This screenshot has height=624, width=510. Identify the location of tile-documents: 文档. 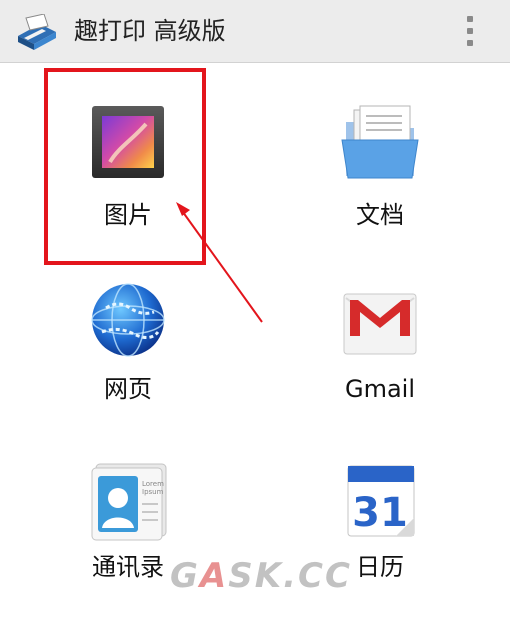
(380, 181).